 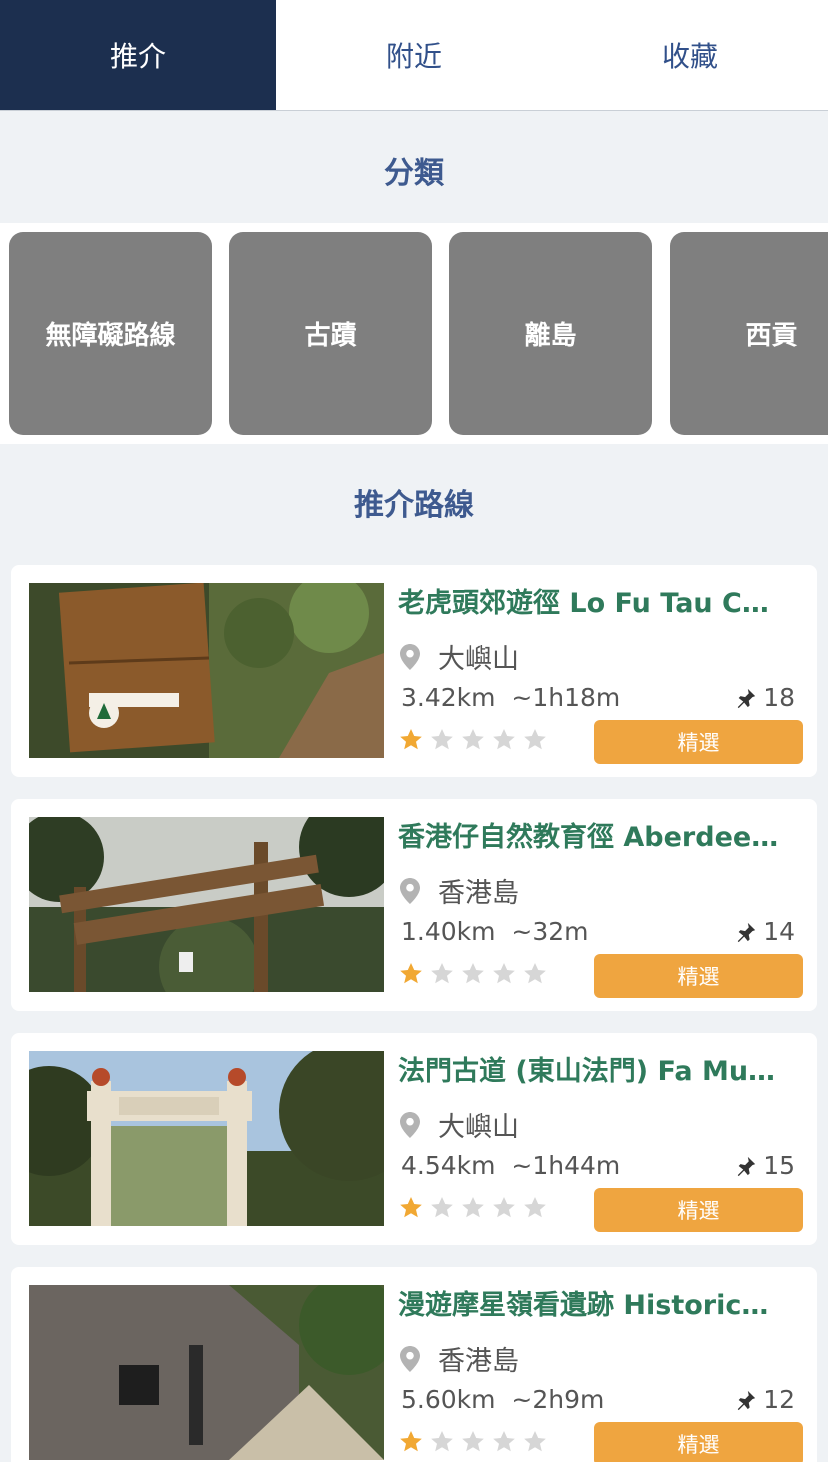 I want to click on tab-nearby: 附近, so click(x=414, y=55).